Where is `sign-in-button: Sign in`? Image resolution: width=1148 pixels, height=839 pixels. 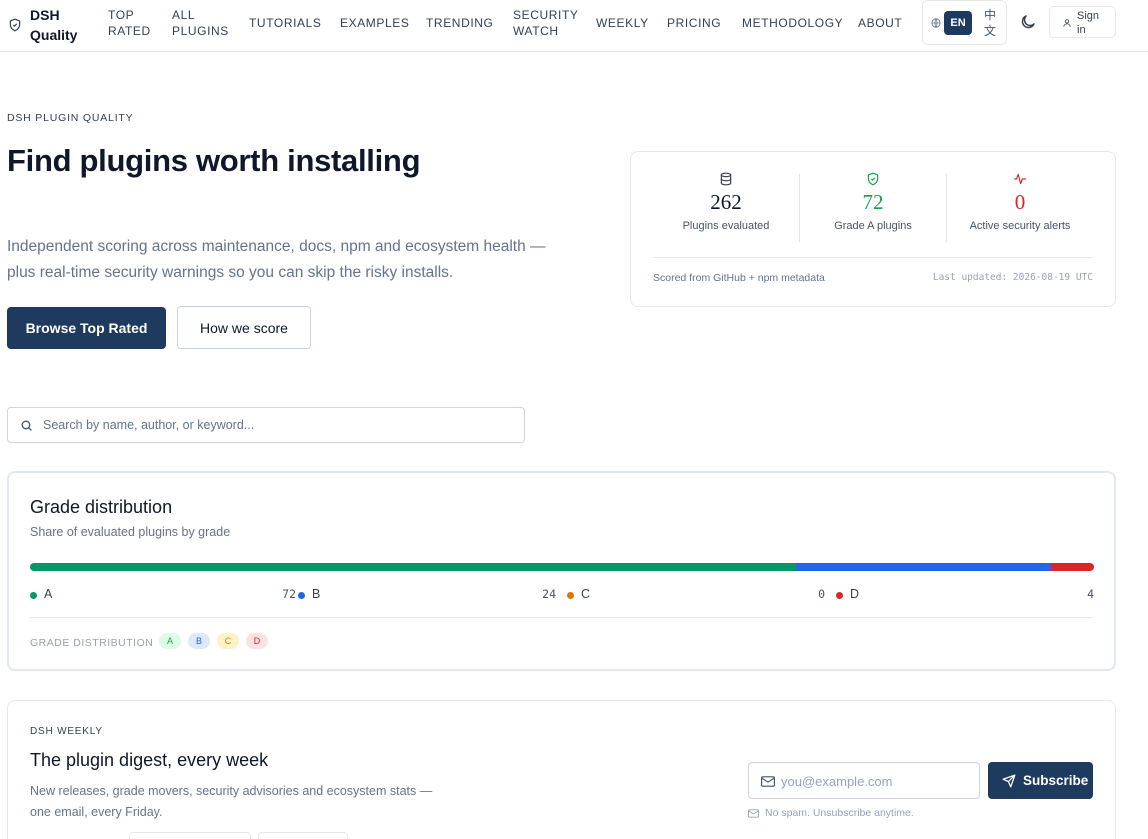 sign-in-button: Sign in is located at coordinates (1082, 22).